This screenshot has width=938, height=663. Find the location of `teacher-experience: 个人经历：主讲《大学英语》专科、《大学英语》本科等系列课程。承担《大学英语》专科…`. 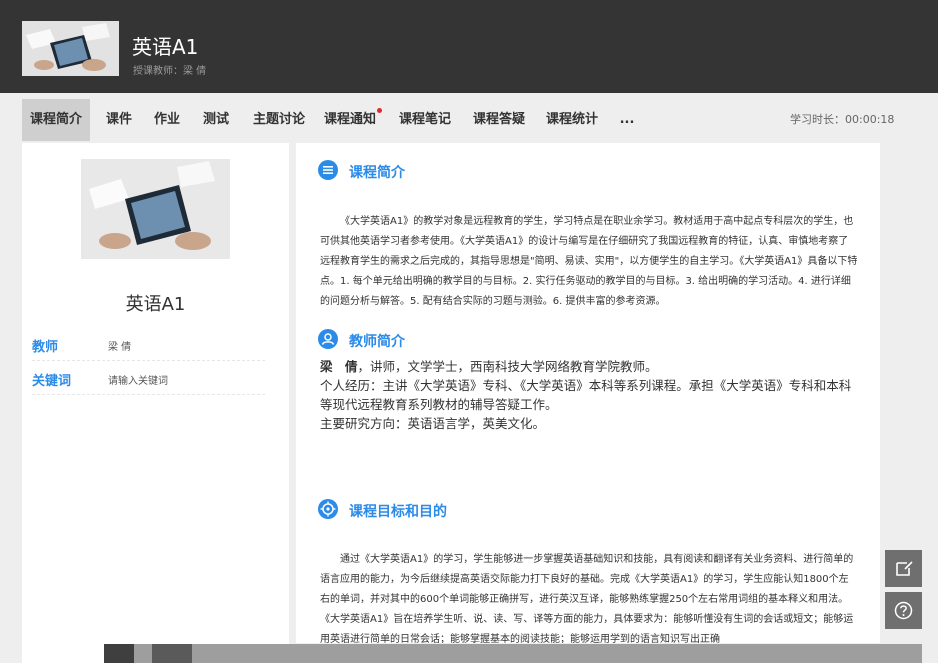

teacher-experience: 个人经历：主讲《大学英语》专科、《大学英语》本科等系列课程。承担《大学英语》专科… is located at coordinates (586, 395).